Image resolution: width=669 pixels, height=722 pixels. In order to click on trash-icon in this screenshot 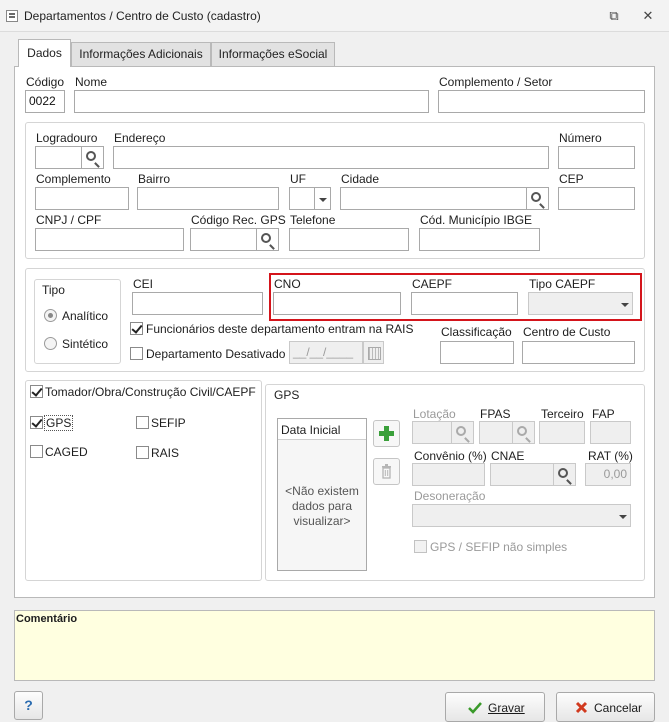, I will do `click(386, 471)`.